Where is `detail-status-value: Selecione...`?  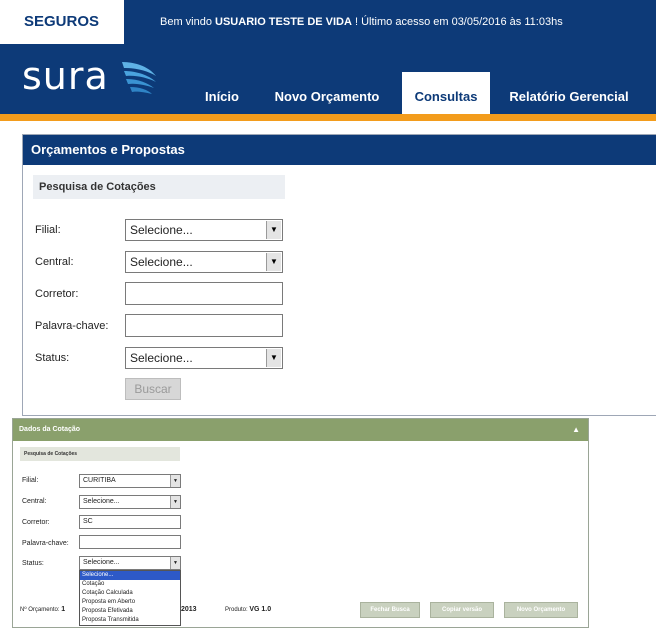
detail-status-value: Selecione... is located at coordinates (101, 562).